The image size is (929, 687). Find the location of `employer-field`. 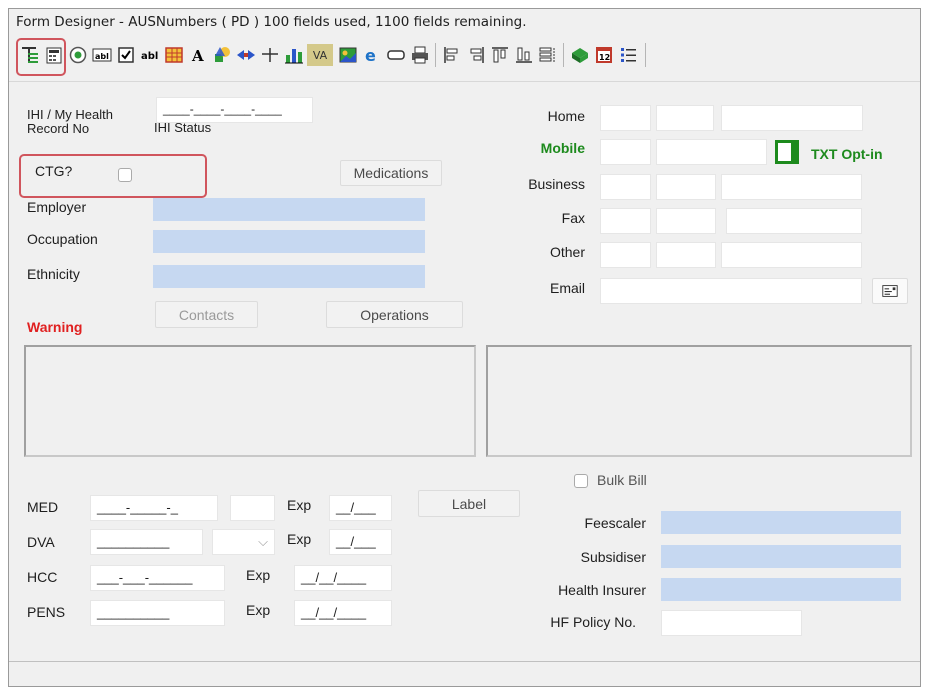

employer-field is located at coordinates (289, 209).